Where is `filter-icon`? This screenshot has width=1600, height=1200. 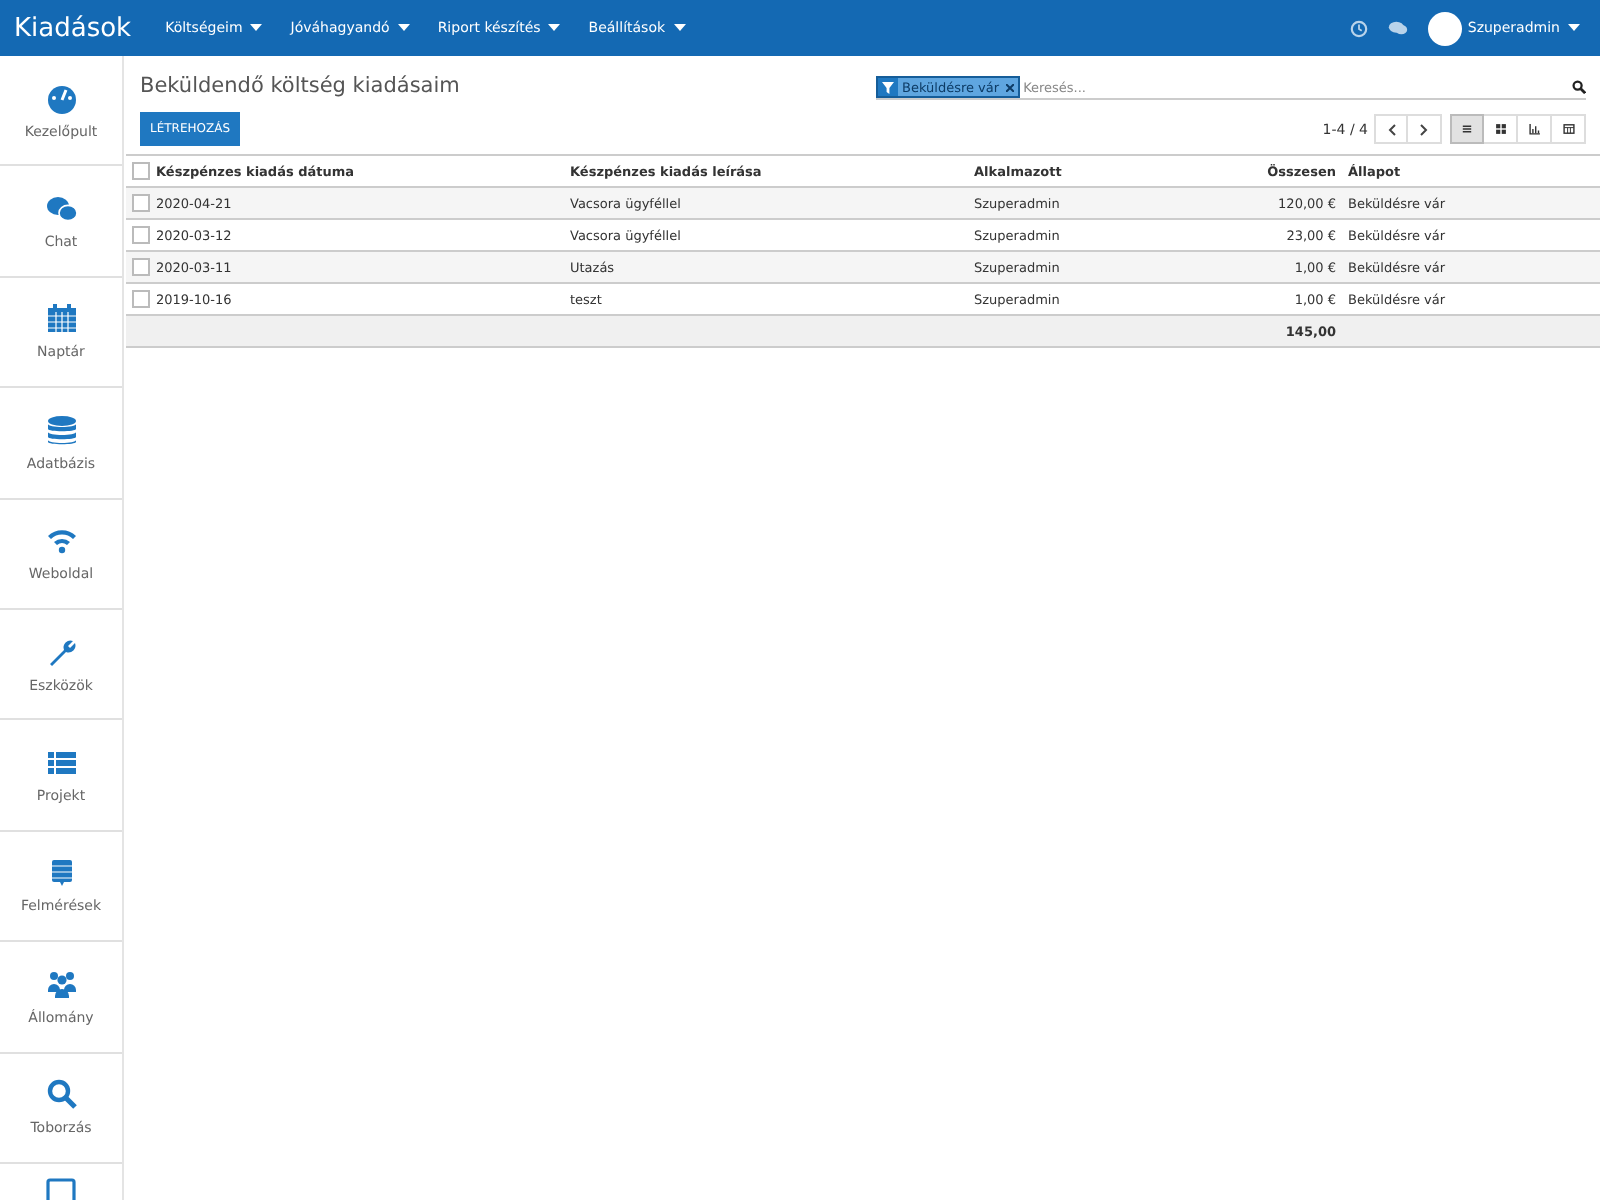 filter-icon is located at coordinates (888, 87).